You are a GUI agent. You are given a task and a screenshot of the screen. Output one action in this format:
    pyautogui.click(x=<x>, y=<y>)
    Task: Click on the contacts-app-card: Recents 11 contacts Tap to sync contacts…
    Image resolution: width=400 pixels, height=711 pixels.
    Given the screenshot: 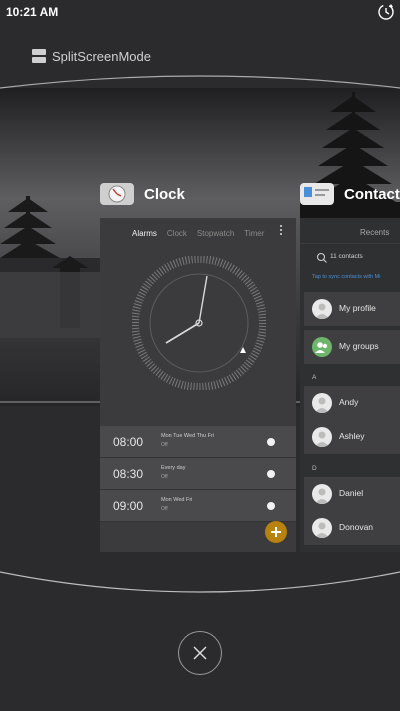 What is the action you would take?
    pyautogui.click(x=350, y=385)
    